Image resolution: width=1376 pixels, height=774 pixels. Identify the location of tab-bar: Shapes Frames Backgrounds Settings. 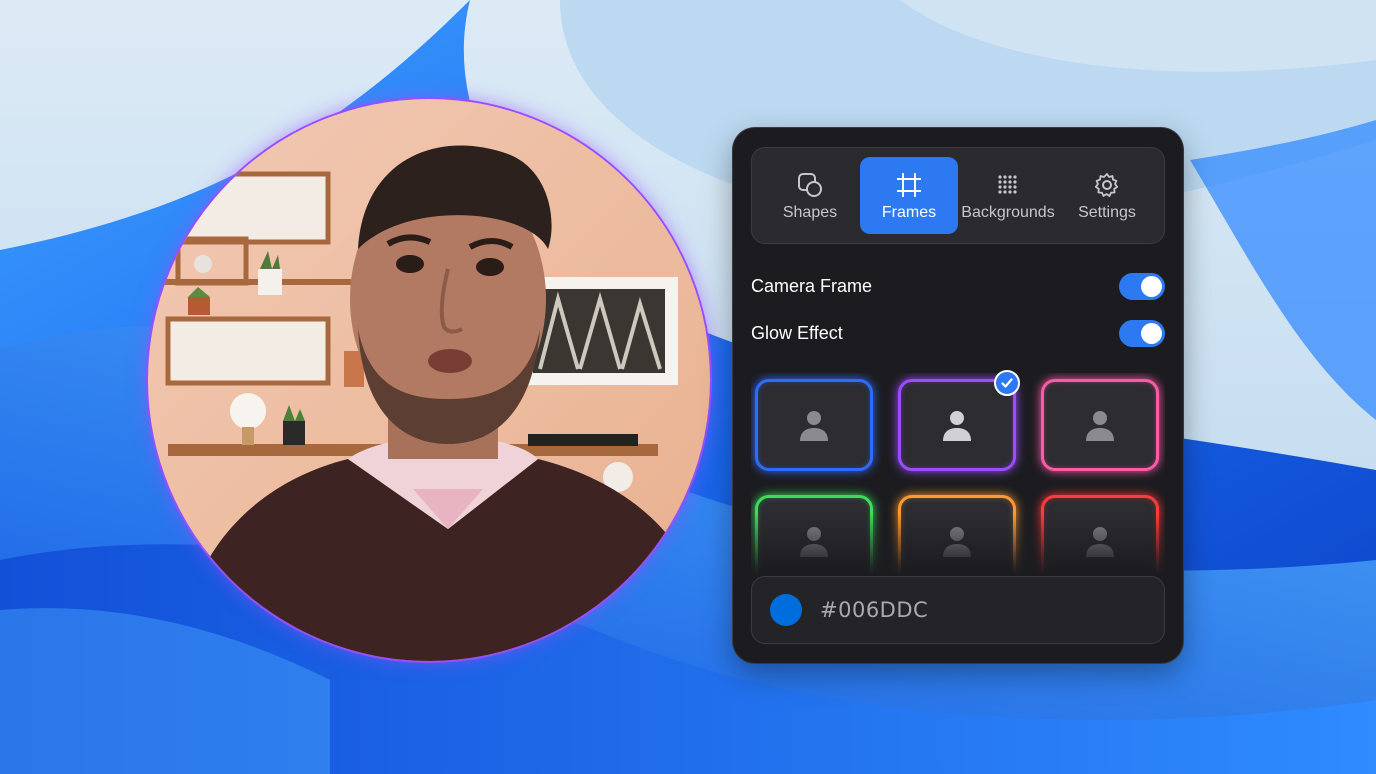
(958, 195).